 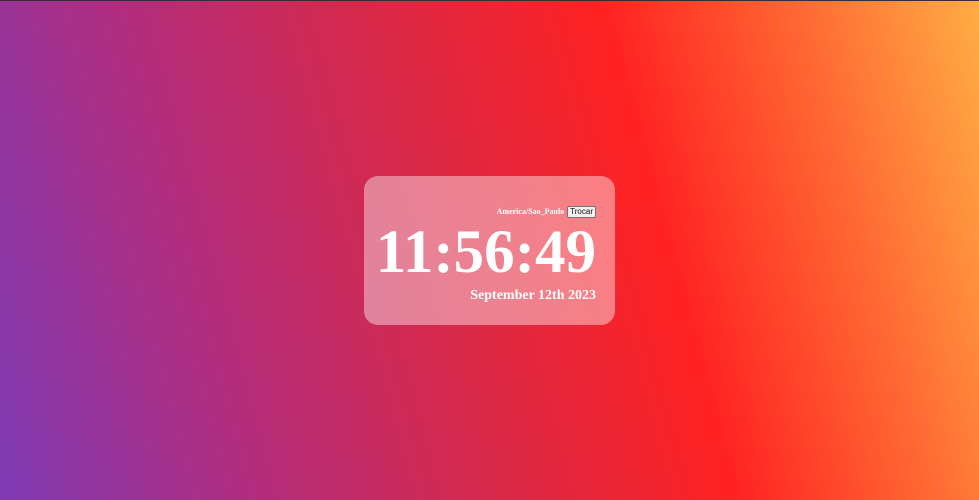 What do you see at coordinates (530, 211) in the screenshot?
I see `timezone-label: America/Sao_Paulo` at bounding box center [530, 211].